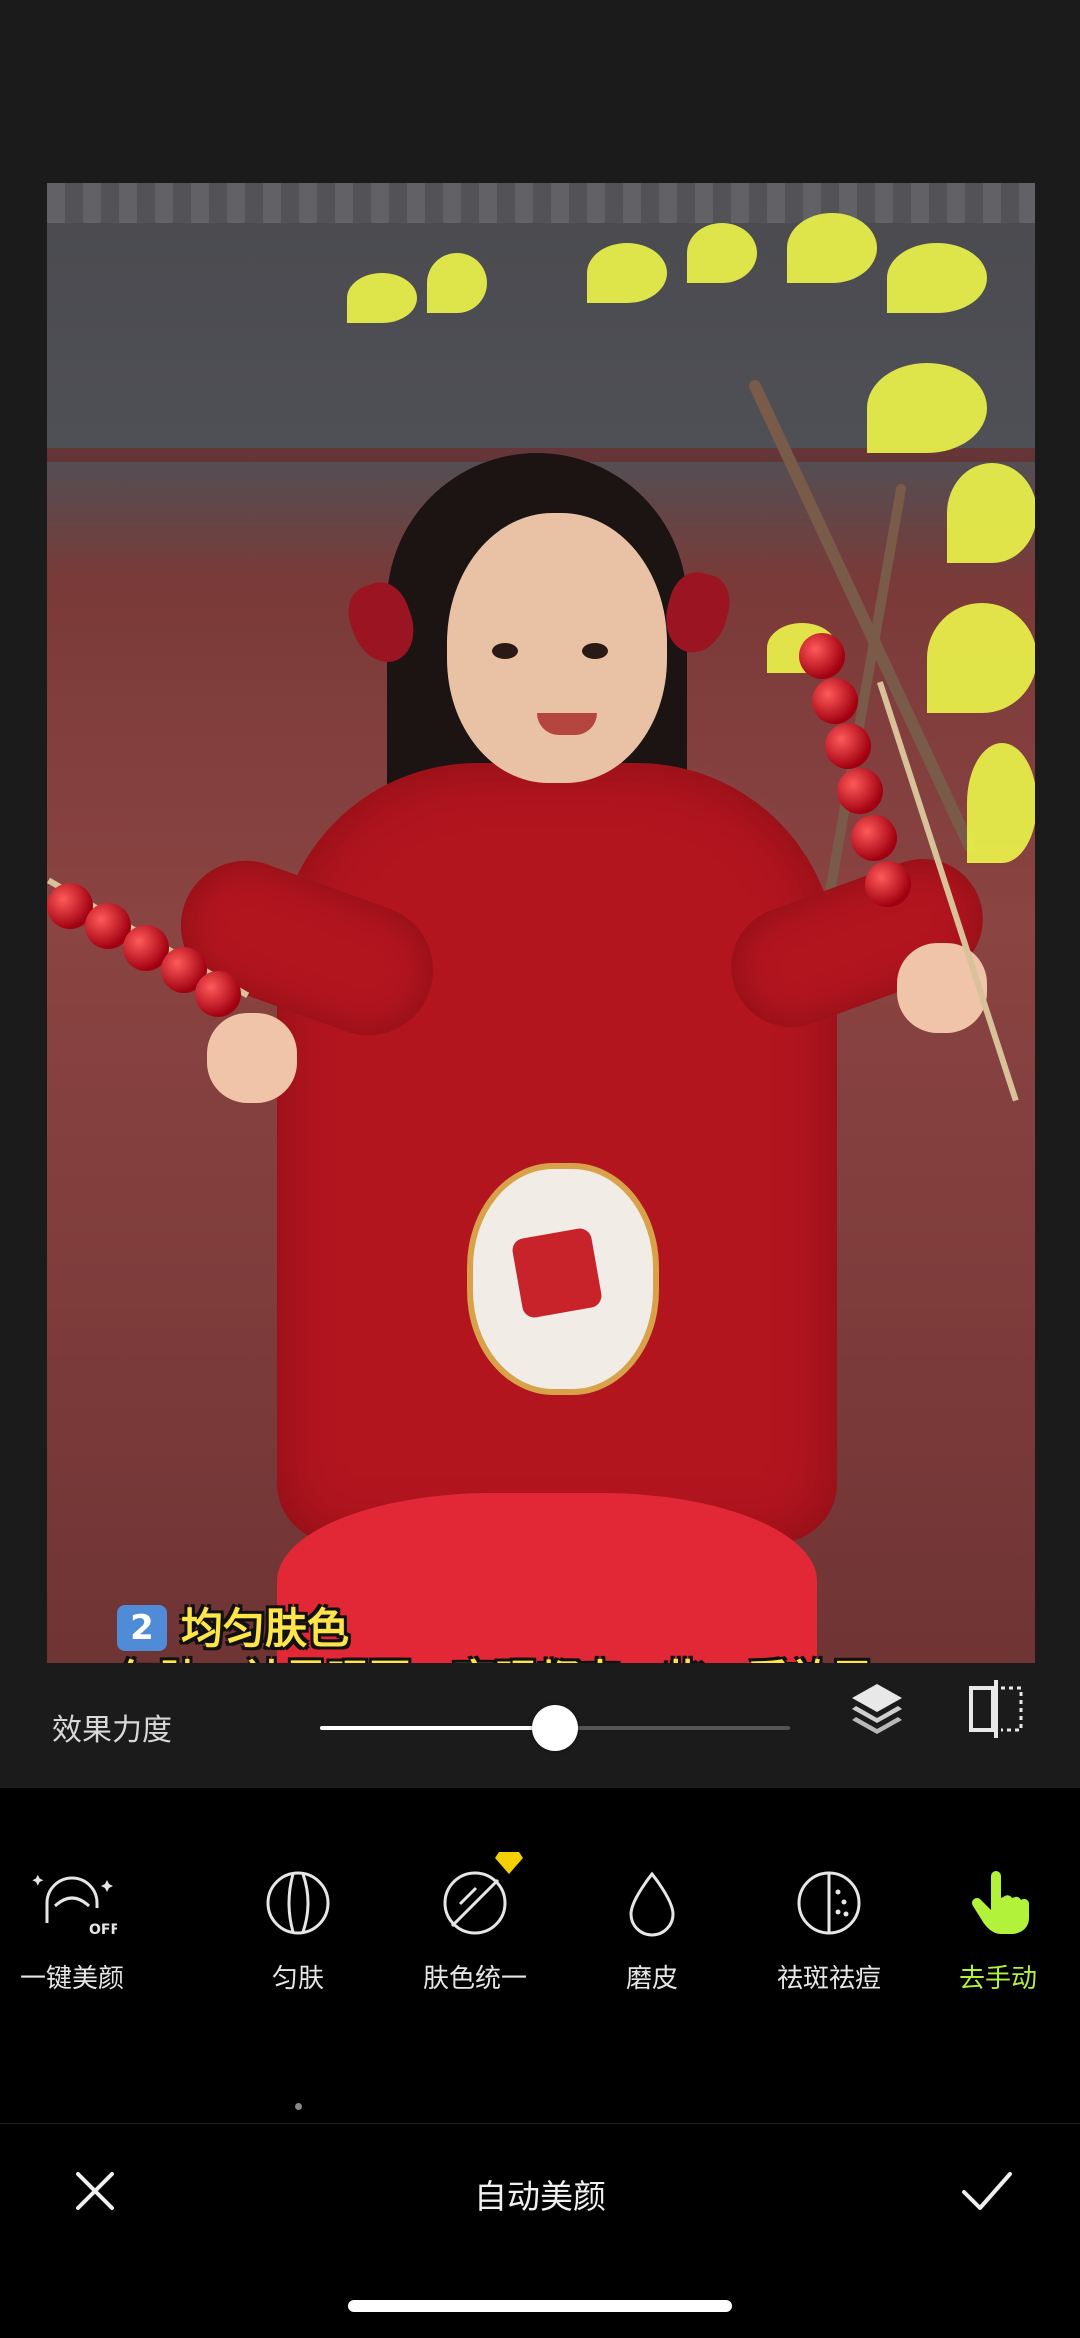  I want to click on fu-embroidery, so click(557, 1273).